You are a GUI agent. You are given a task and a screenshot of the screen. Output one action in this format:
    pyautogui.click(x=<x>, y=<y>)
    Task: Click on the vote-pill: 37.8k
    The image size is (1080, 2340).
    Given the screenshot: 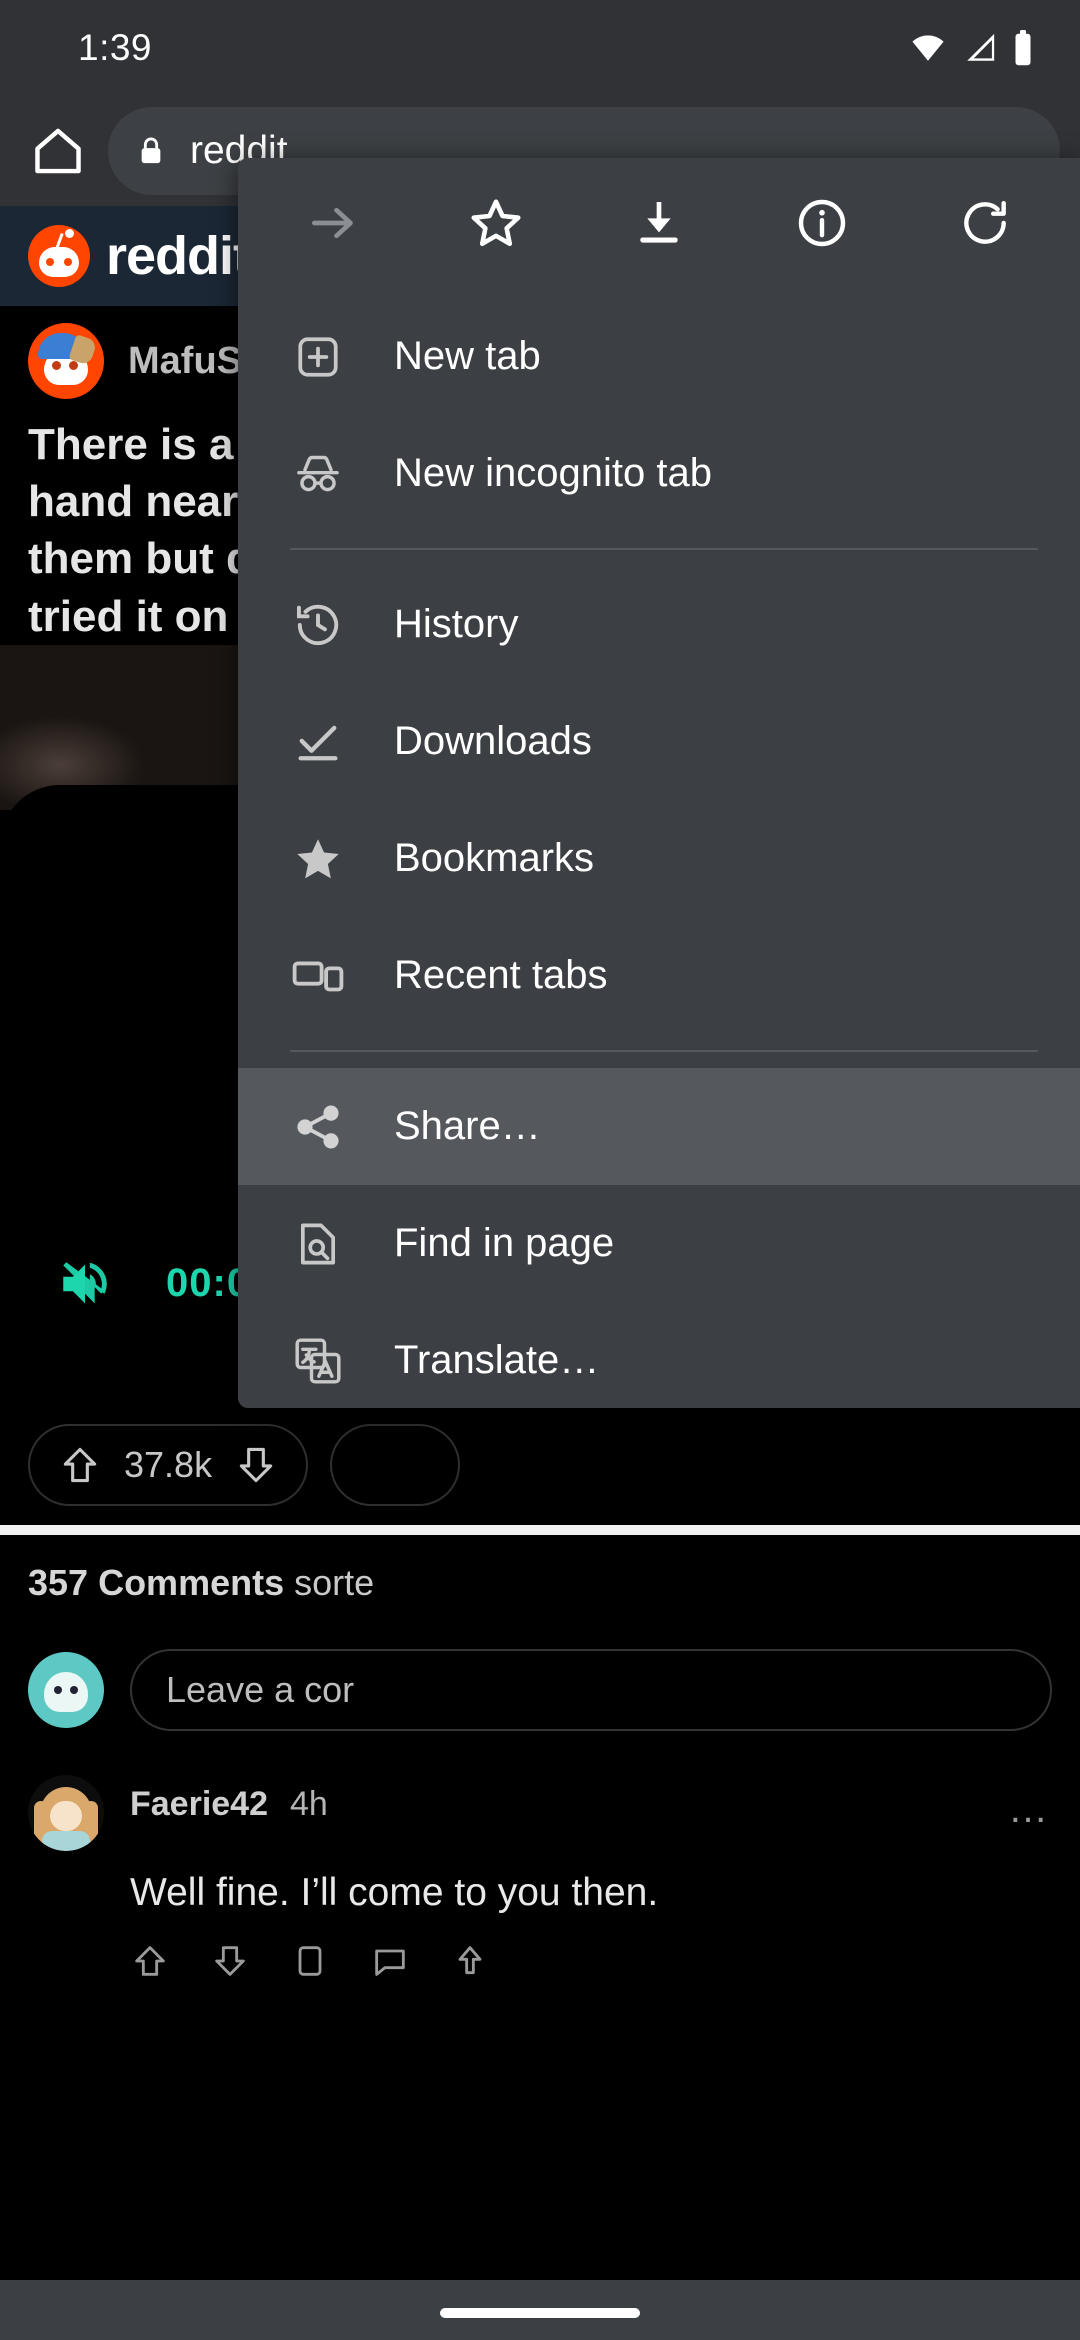 What is the action you would take?
    pyautogui.click(x=168, y=1464)
    